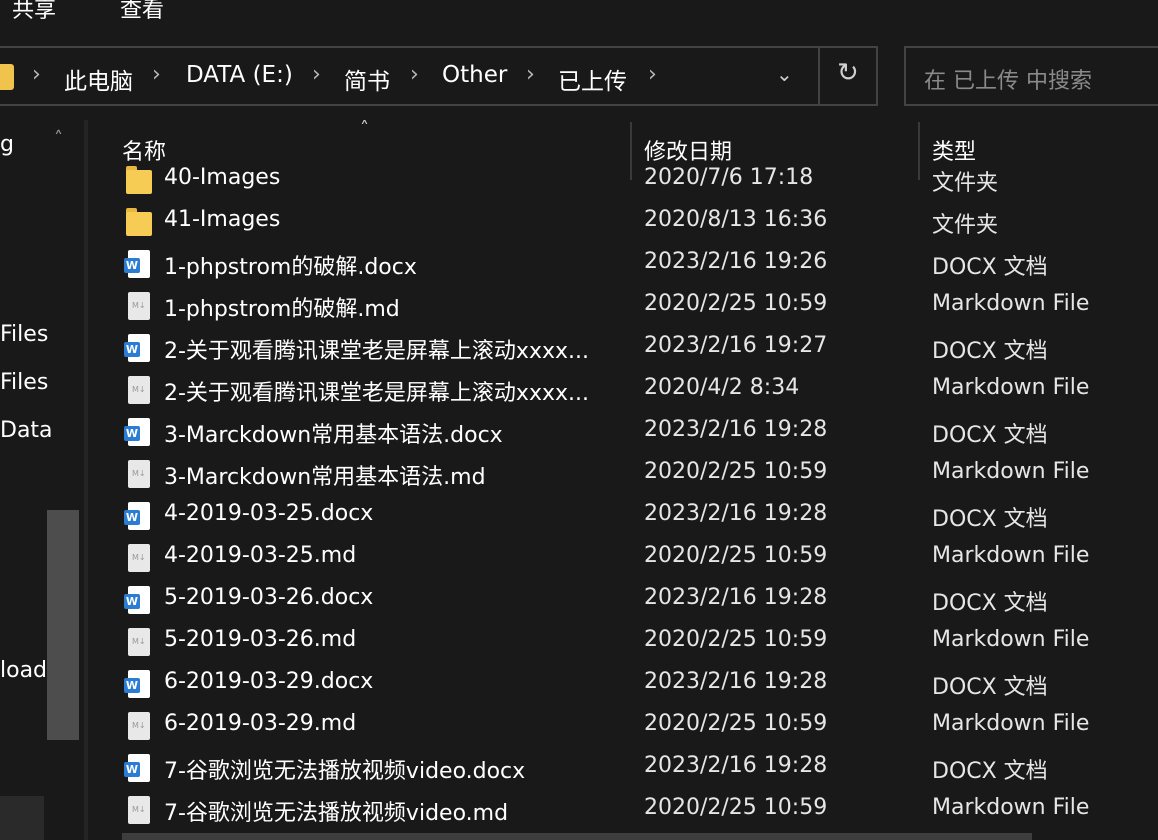 The height and width of the screenshot is (840, 1158). Describe the element at coordinates (269, 597) in the screenshot. I see `file-name: 5-2019-03-26.docx` at that location.